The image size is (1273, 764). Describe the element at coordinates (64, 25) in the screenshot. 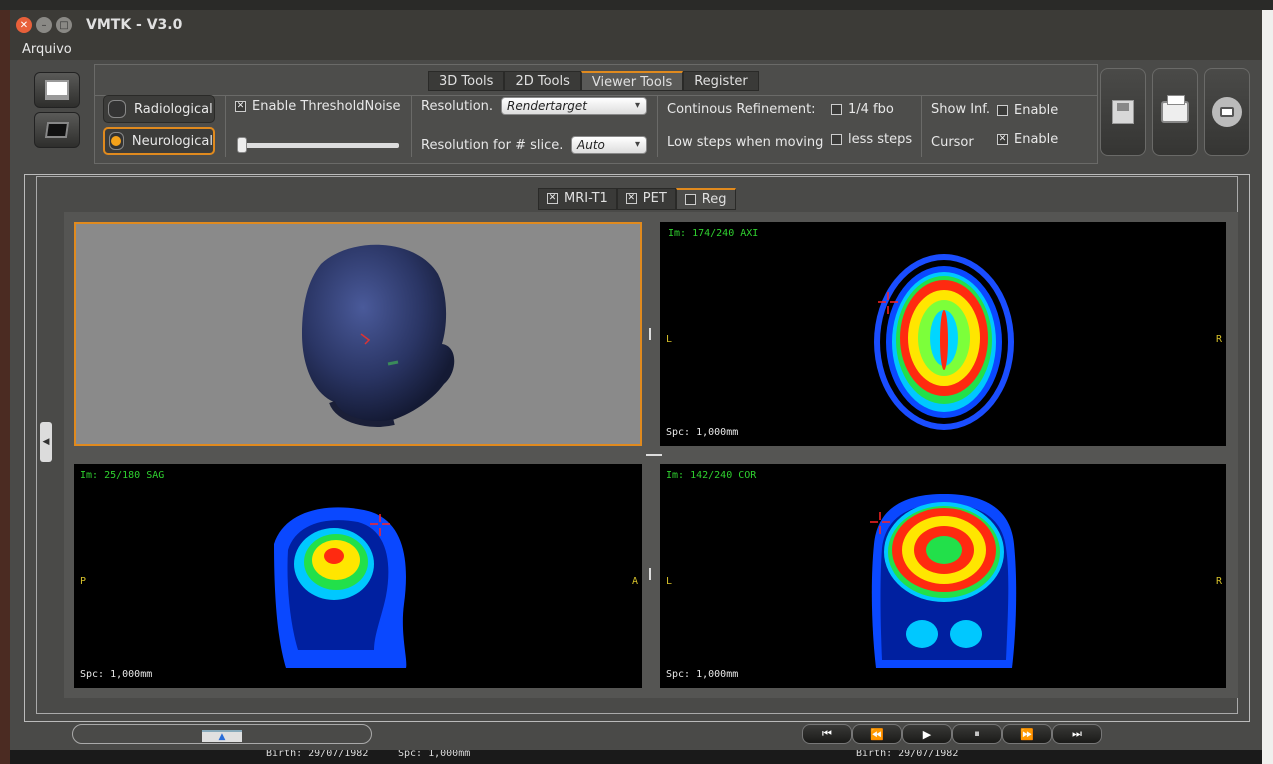

I see `maximize-window-button: □` at that location.